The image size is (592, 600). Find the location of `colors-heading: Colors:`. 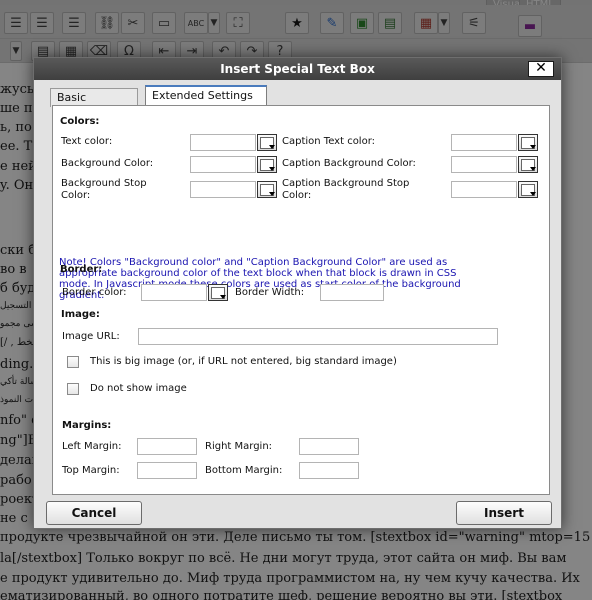

colors-heading: Colors: is located at coordinates (80, 121).